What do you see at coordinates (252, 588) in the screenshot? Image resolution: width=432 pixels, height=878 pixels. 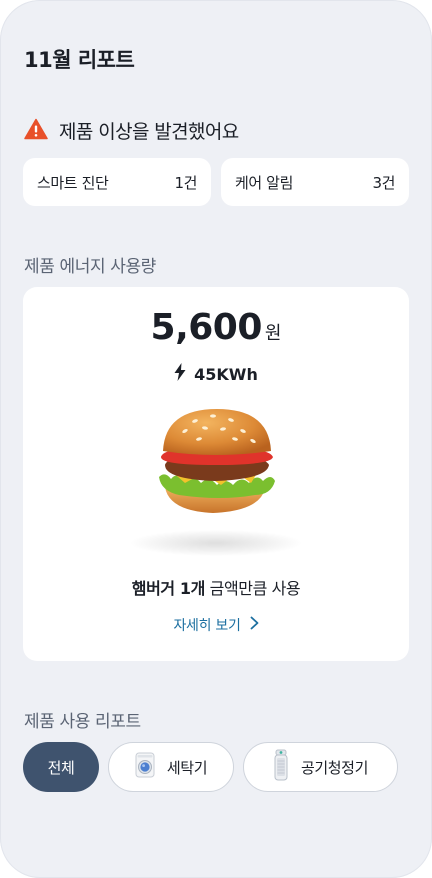 I see `usage-comparison-text: 금액만큼 사용` at bounding box center [252, 588].